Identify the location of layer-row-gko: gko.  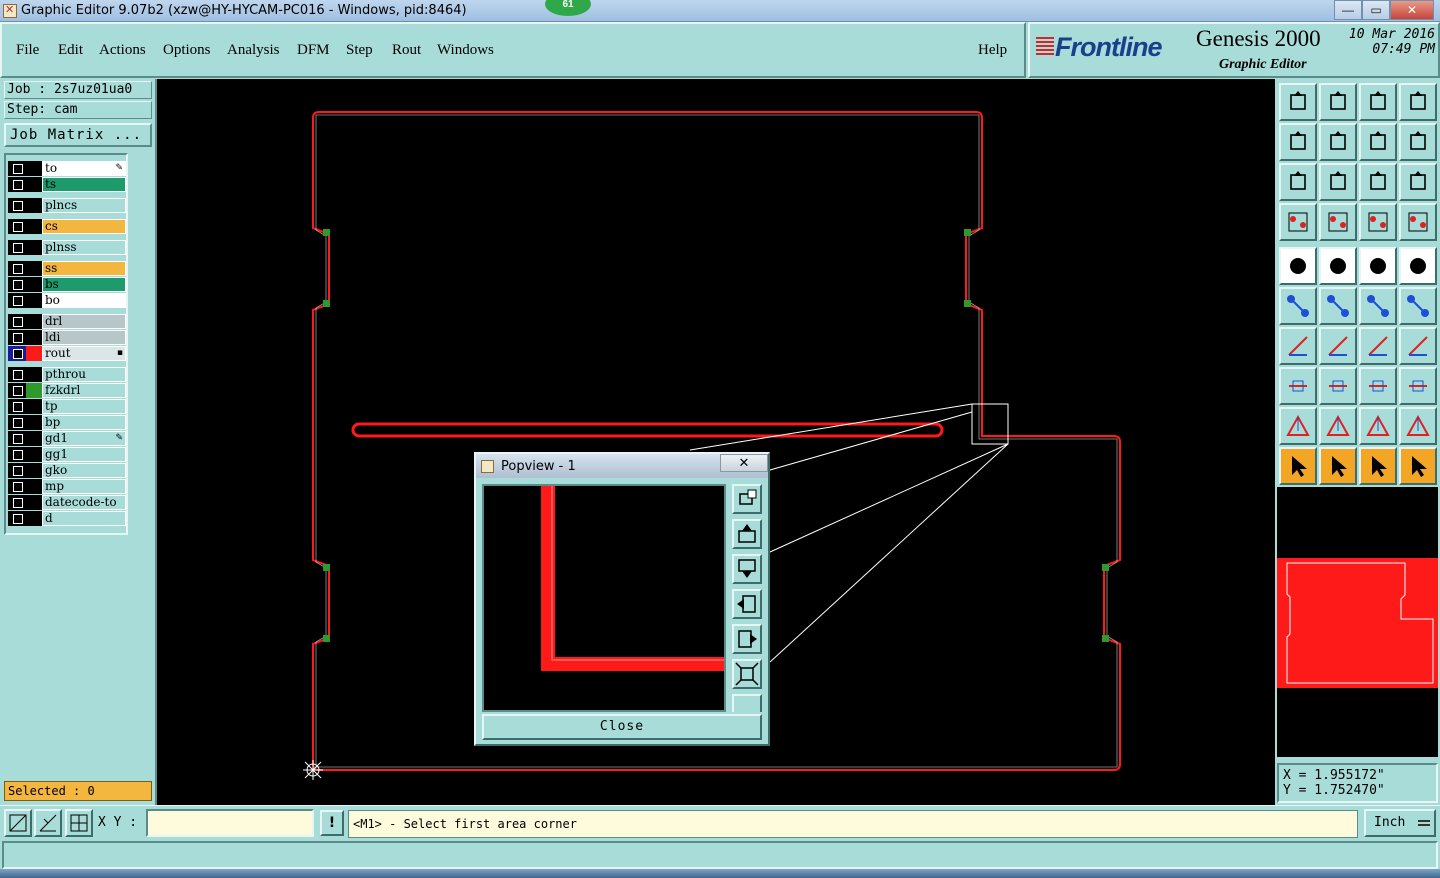
(67, 470).